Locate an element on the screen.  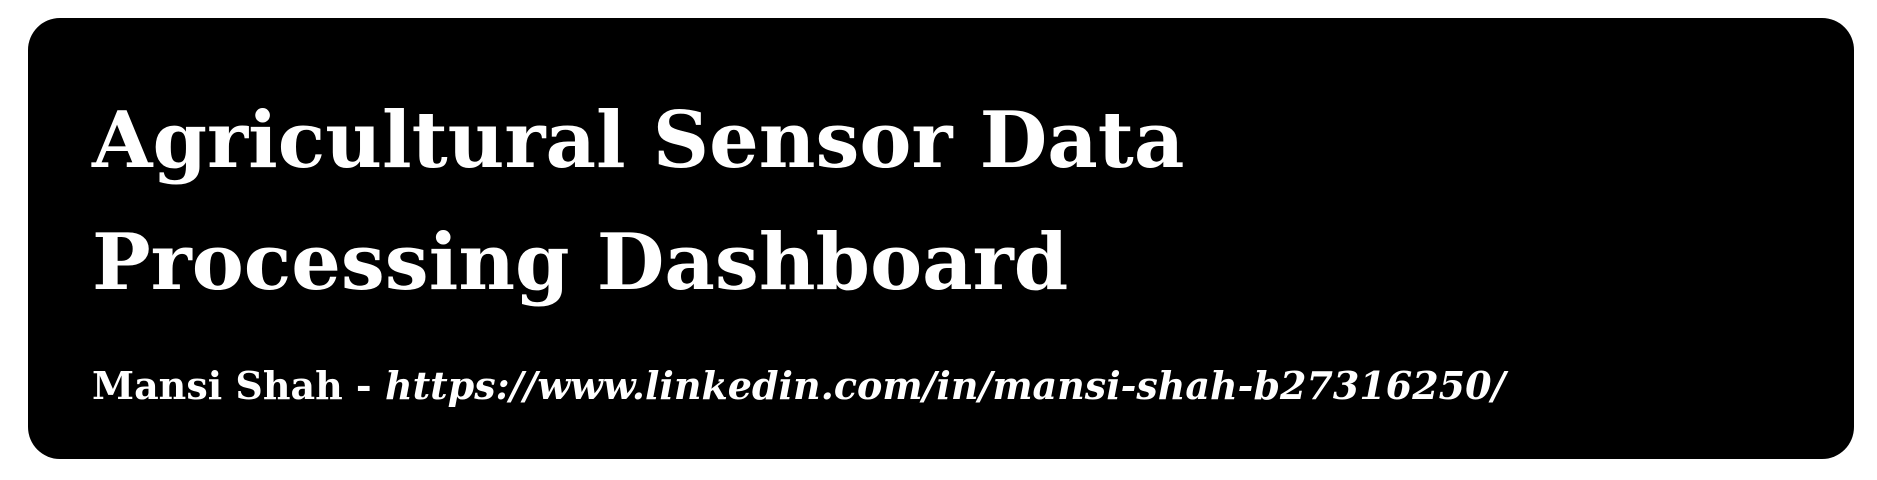
author-name: Mansi Shah is located at coordinates (217, 385).